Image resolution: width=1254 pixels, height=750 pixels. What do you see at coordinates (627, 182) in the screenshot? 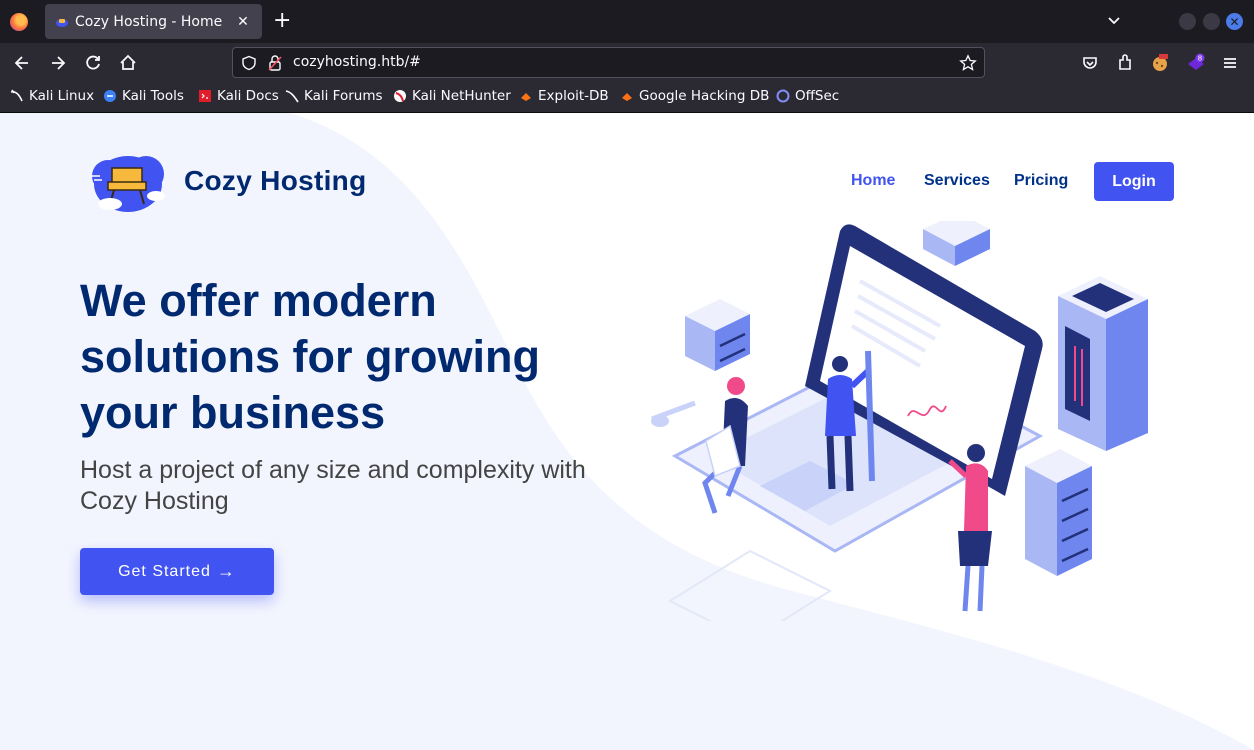
I see `site-navigation: Home Services Pricing Login` at bounding box center [627, 182].